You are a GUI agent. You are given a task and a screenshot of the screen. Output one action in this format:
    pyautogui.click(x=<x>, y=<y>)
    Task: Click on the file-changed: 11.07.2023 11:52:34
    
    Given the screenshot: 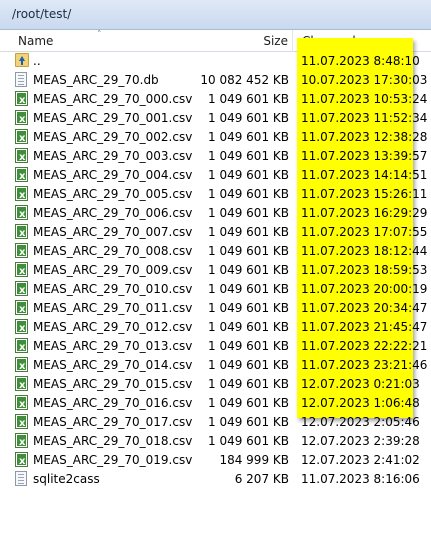 What is the action you would take?
    pyautogui.click(x=364, y=118)
    